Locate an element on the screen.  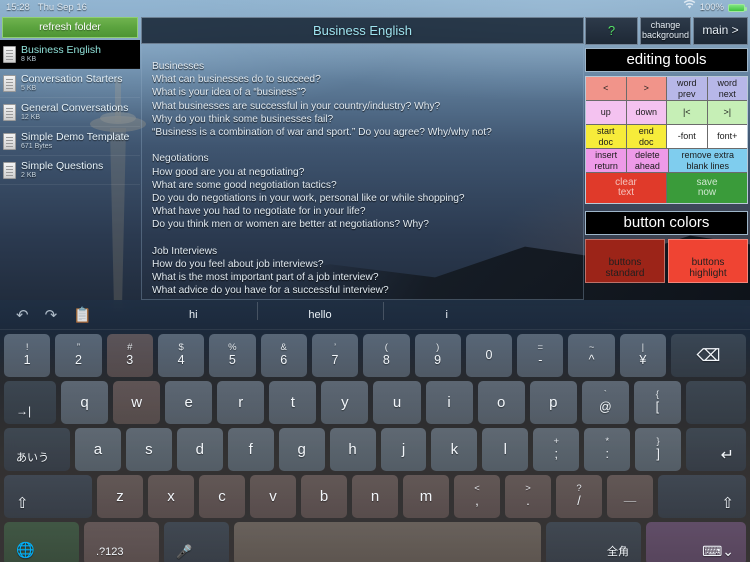
key-z: z is located at coordinates (120, 496).